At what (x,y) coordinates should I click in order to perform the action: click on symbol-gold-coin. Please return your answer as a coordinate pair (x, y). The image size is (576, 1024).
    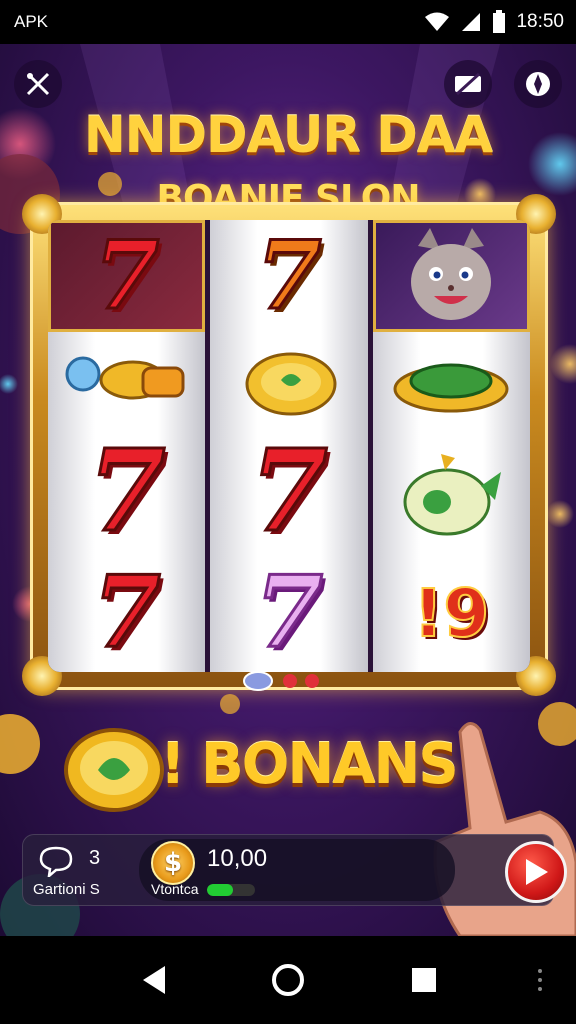
    Looking at the image, I should click on (288, 384).